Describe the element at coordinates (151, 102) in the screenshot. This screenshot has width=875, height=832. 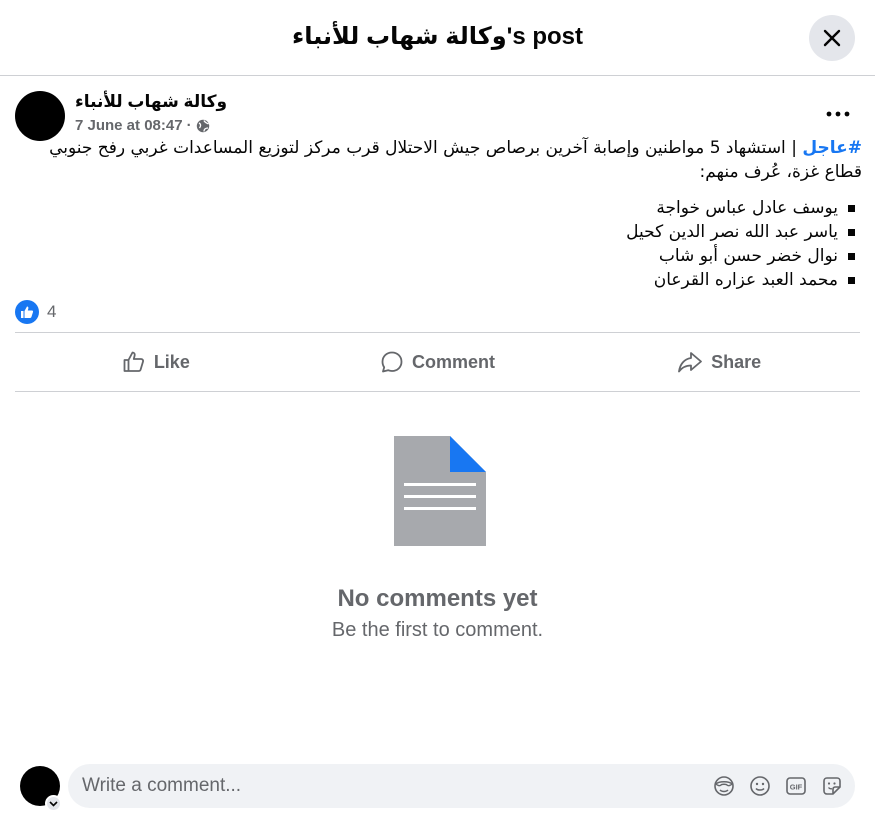
I see `post-author: وكالة شهاب للأنباء` at that location.